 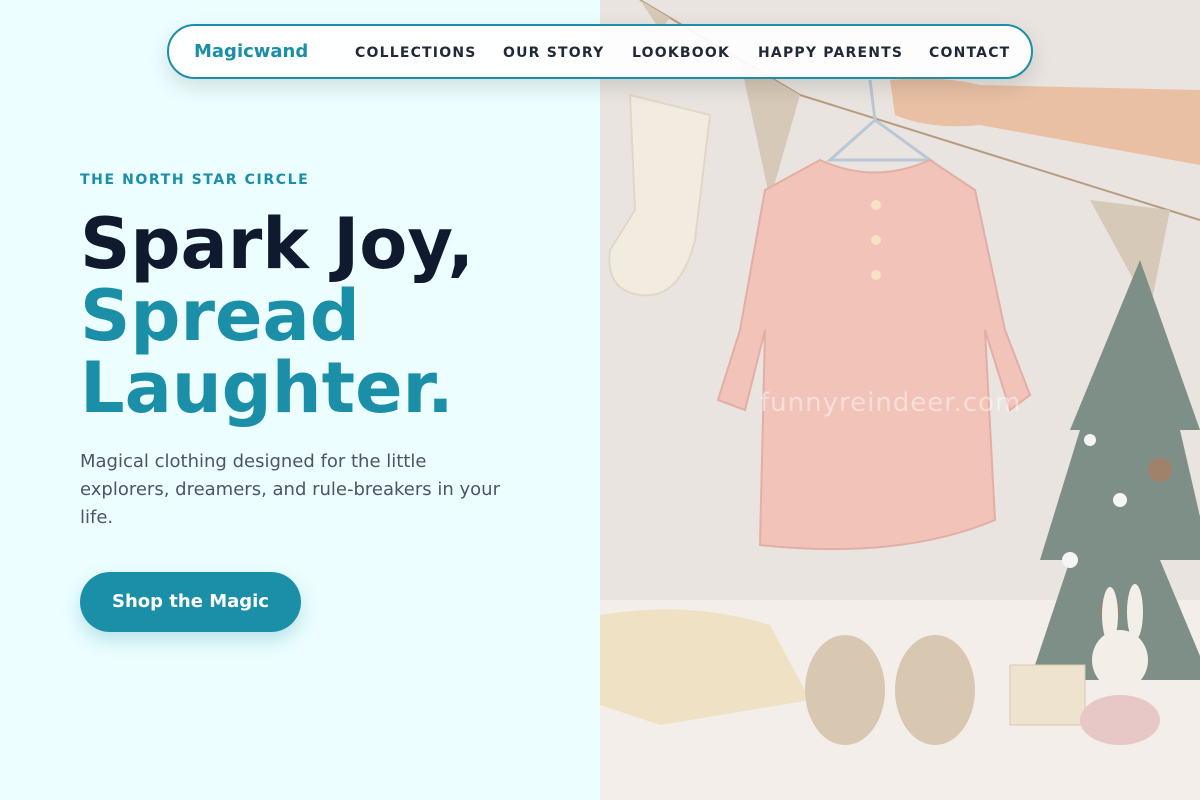 What do you see at coordinates (830, 53) in the screenshot?
I see `nav-item-happy-parents: HAPPY PARENTS` at bounding box center [830, 53].